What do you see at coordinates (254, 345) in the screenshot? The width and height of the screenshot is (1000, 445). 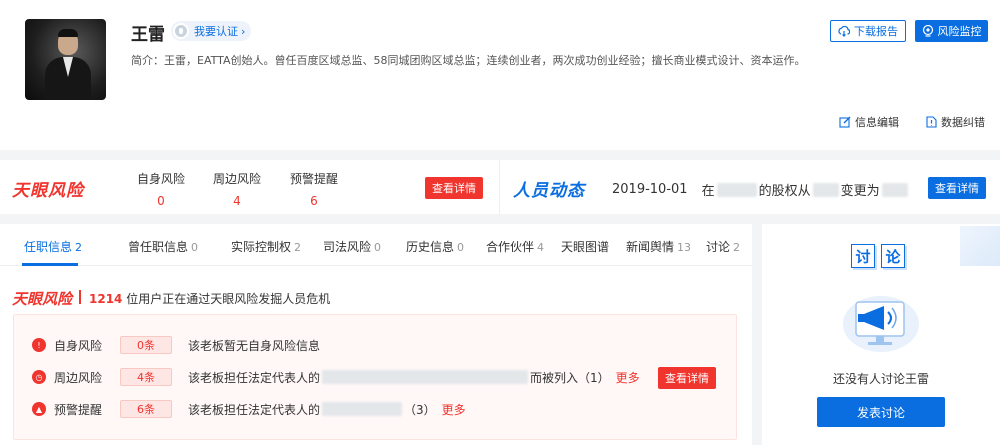 I see `risk-row-desc: 该老板暂无自身风险信息` at bounding box center [254, 345].